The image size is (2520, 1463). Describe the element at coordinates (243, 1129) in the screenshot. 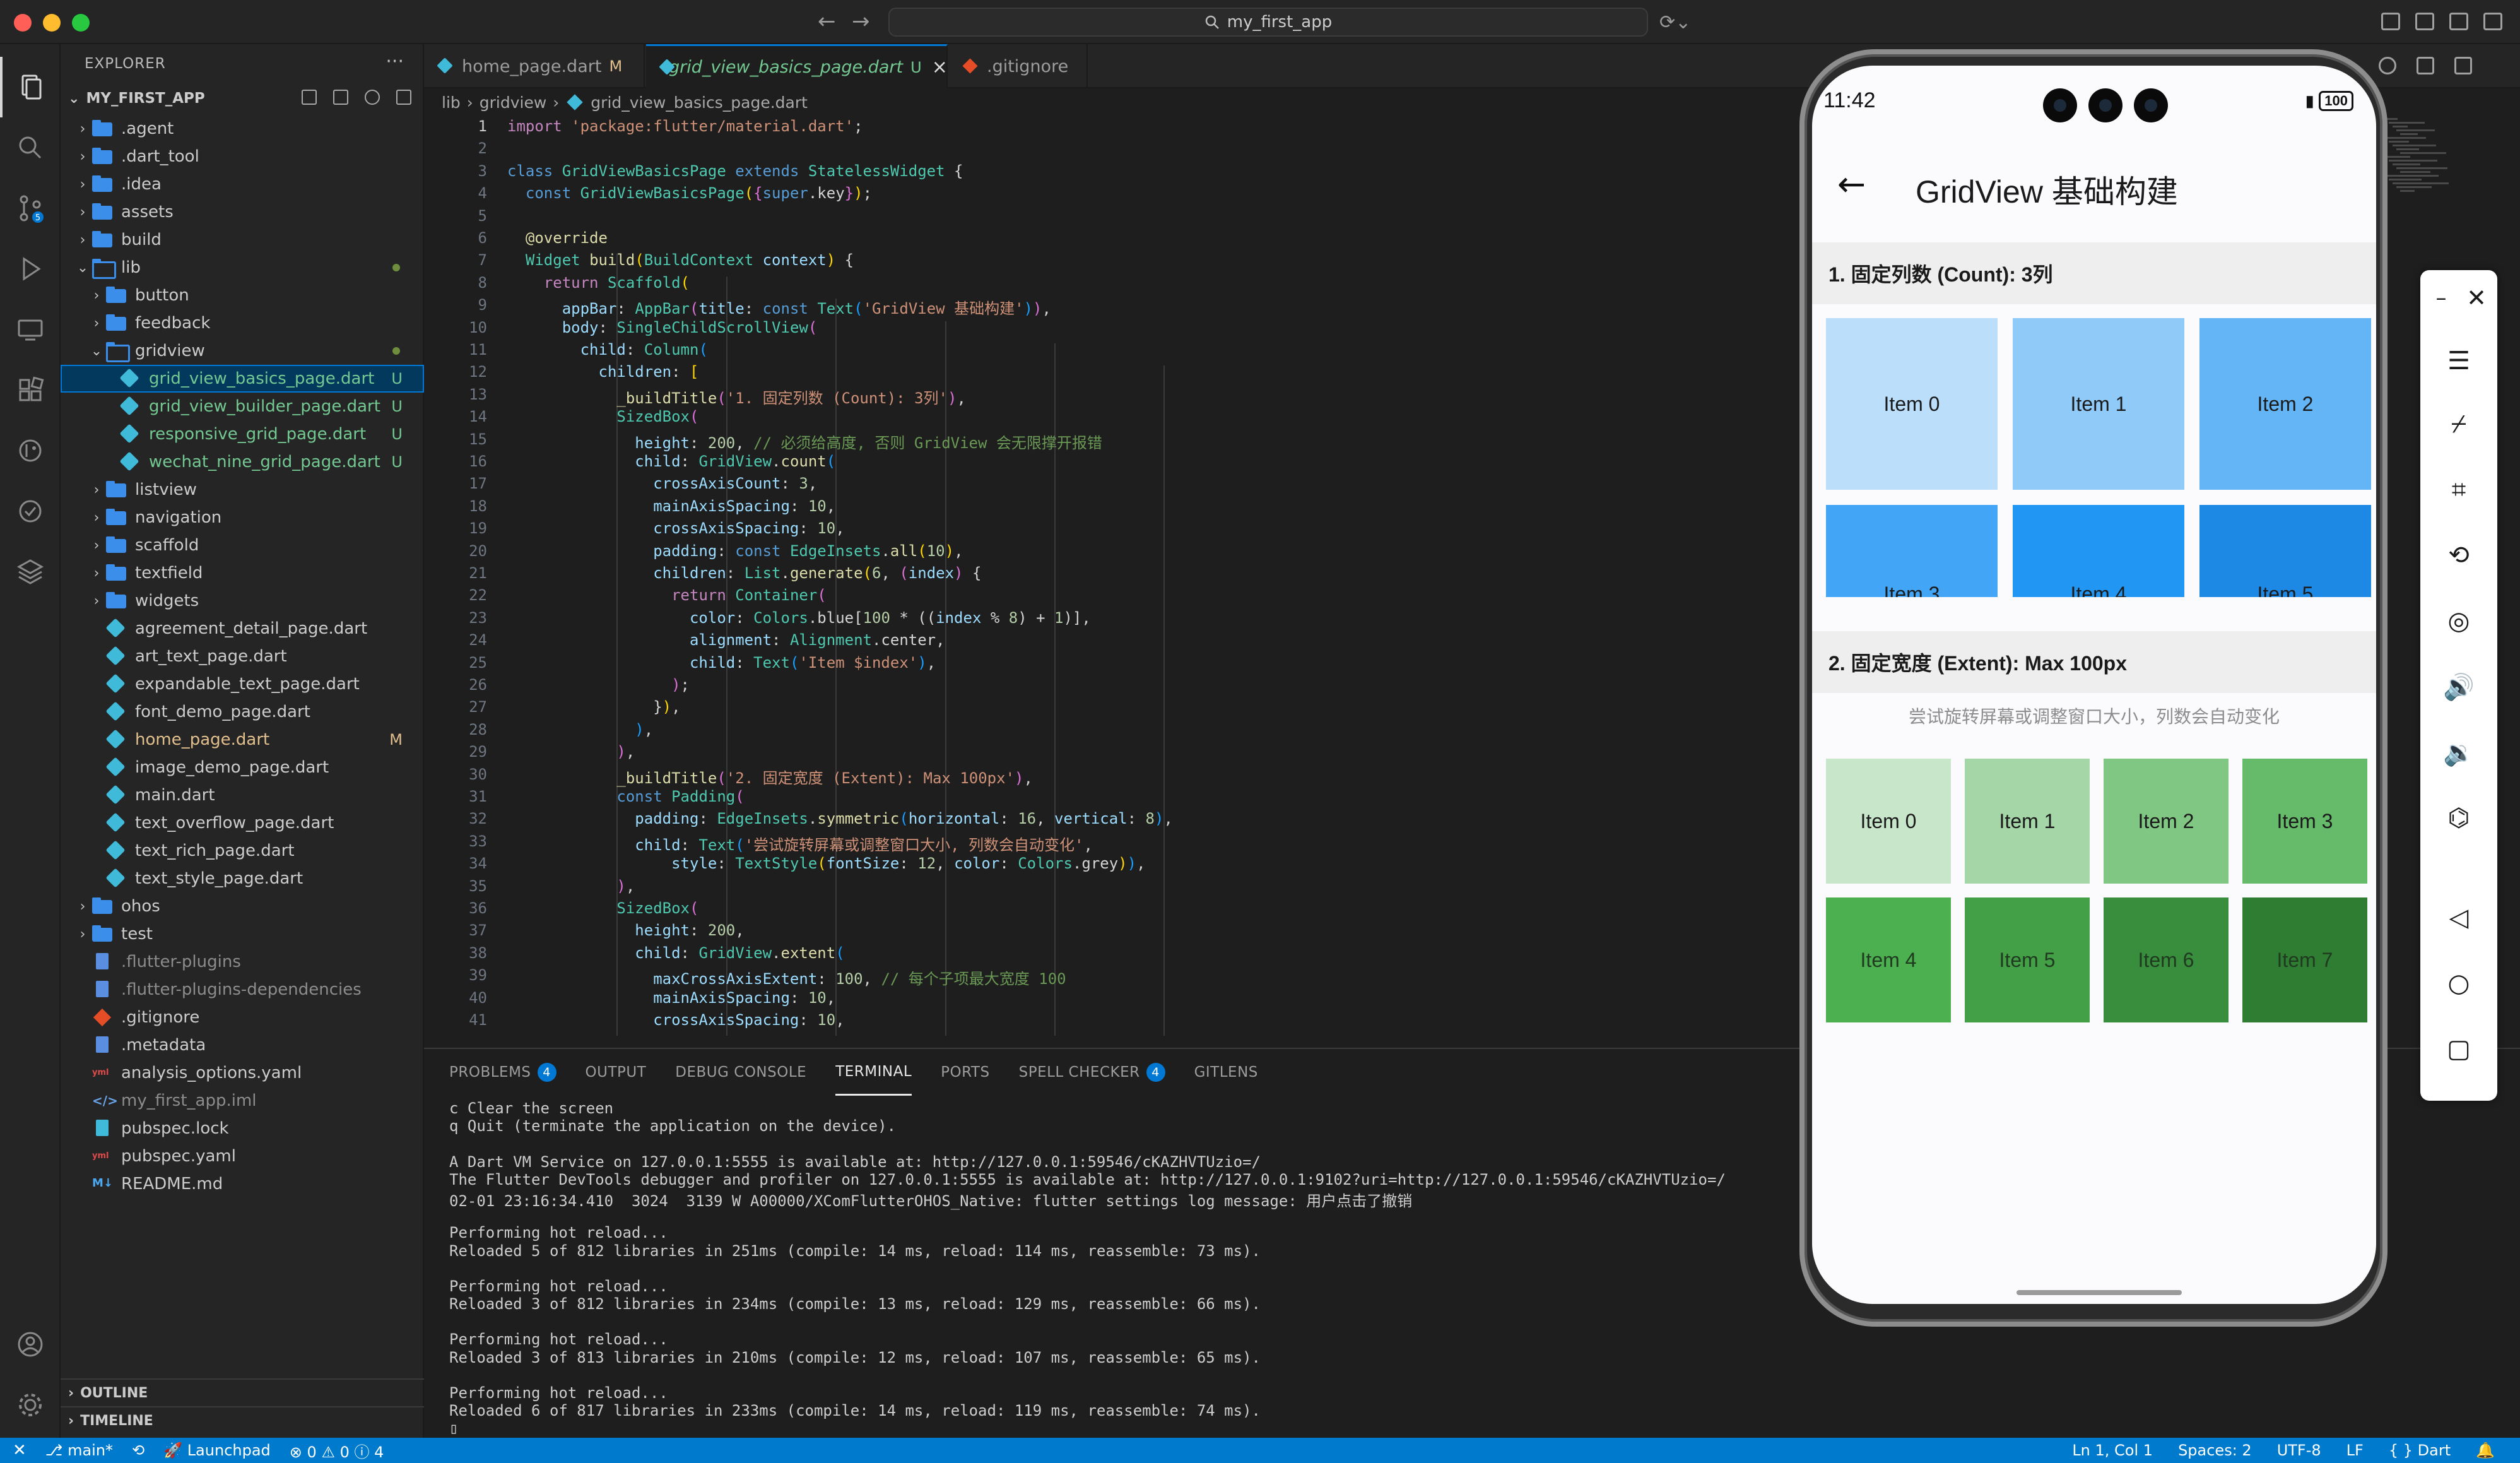

I see `tree-file-pubspec-lock: pubspec.lock` at that location.